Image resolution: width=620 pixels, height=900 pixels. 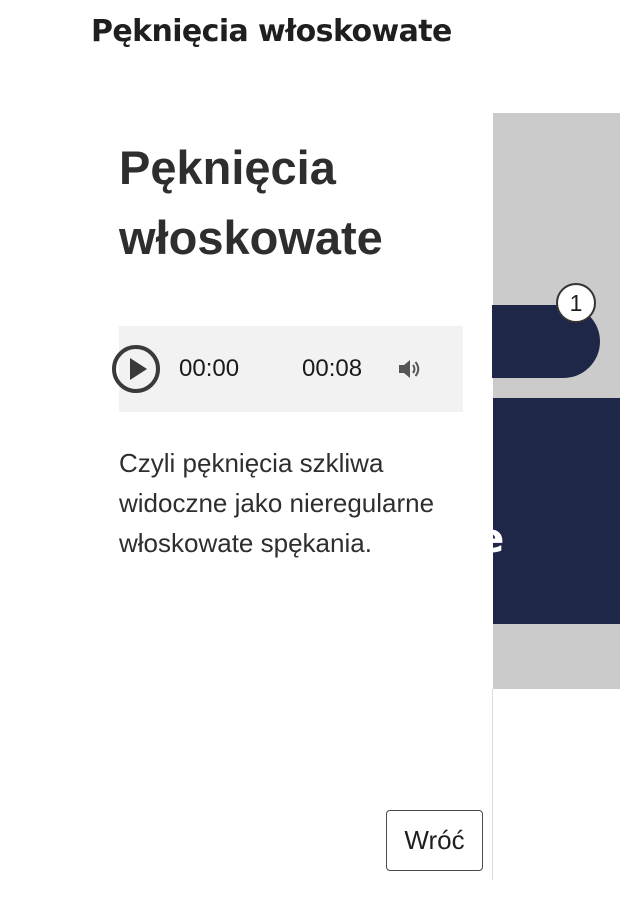 What do you see at coordinates (492, 784) in the screenshot?
I see `panel-divider` at bounding box center [492, 784].